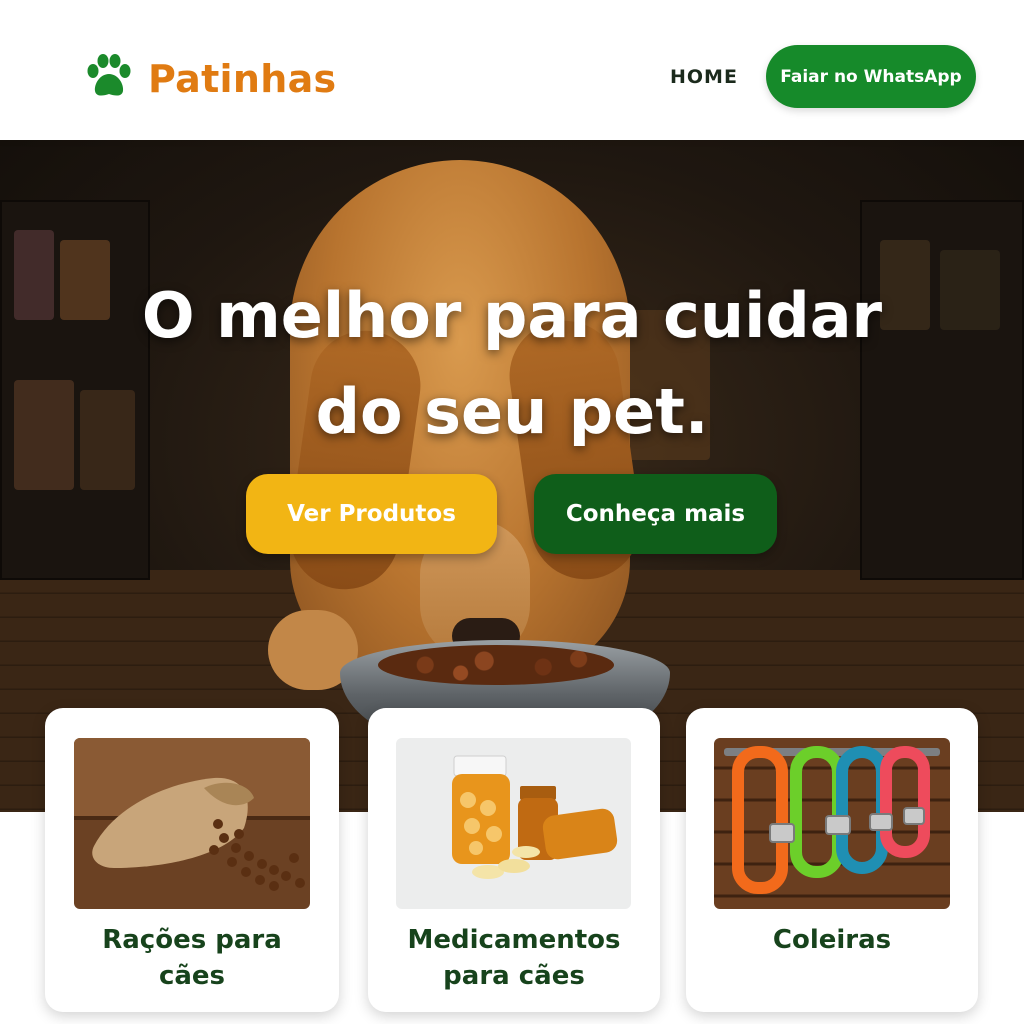  Describe the element at coordinates (192, 958) in the screenshot. I see `category-title: Rações para cães` at that location.